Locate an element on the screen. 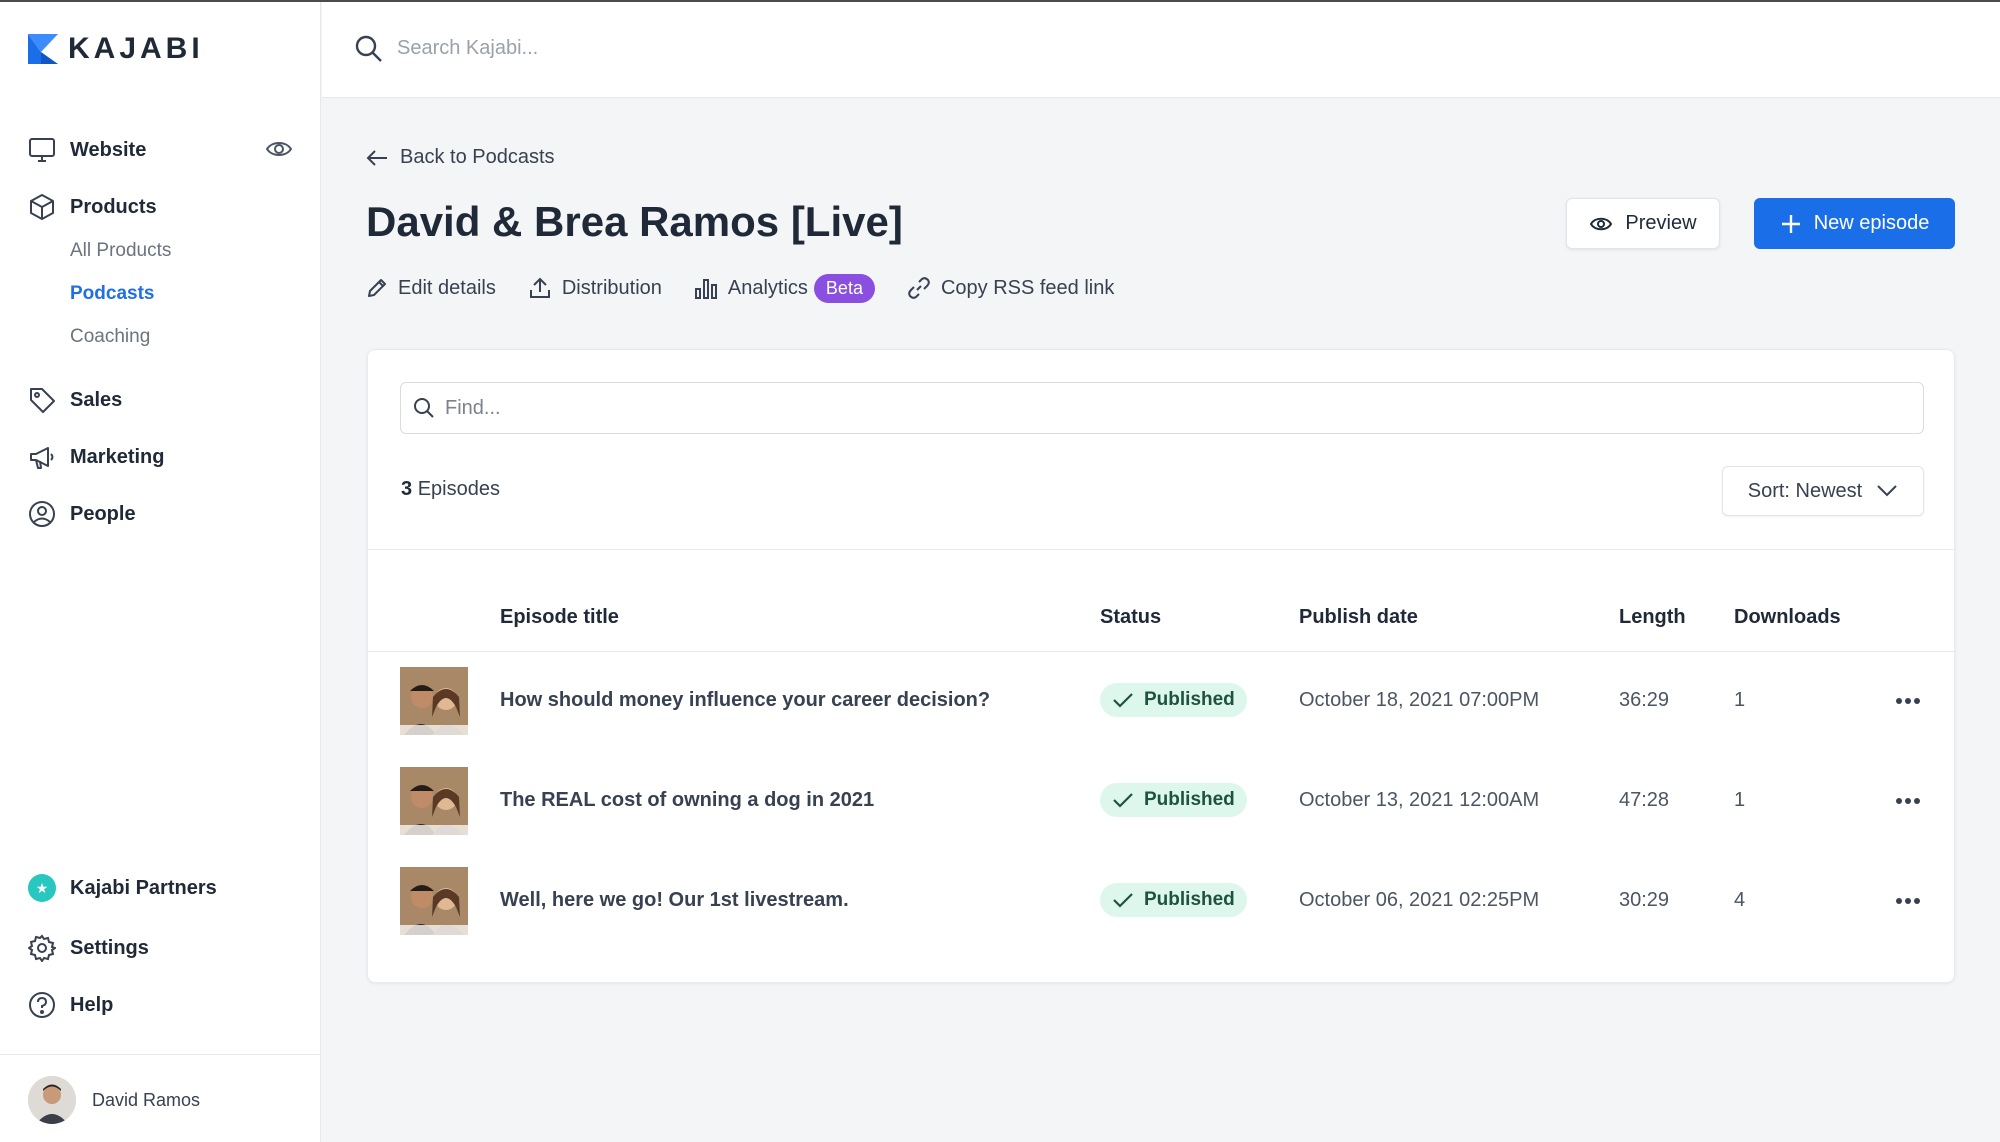 The width and height of the screenshot is (2000, 1142). sidebar-subitem-podcasts: Podcasts is located at coordinates (112, 294).